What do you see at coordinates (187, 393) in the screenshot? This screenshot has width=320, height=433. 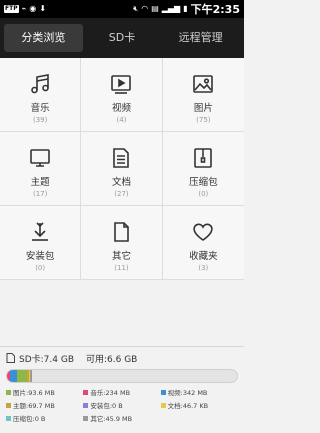 I see `legend-text: 视频:342 MB` at bounding box center [187, 393].